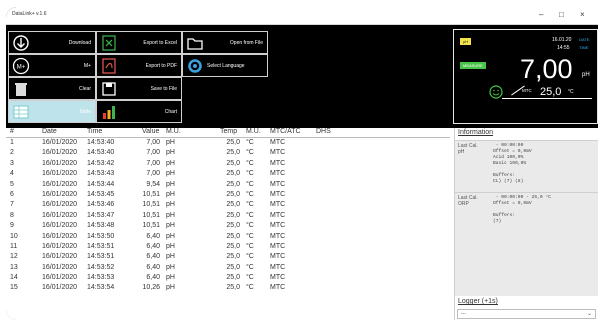  What do you see at coordinates (476, 132) in the screenshot?
I see `information-header: Information` at bounding box center [476, 132].